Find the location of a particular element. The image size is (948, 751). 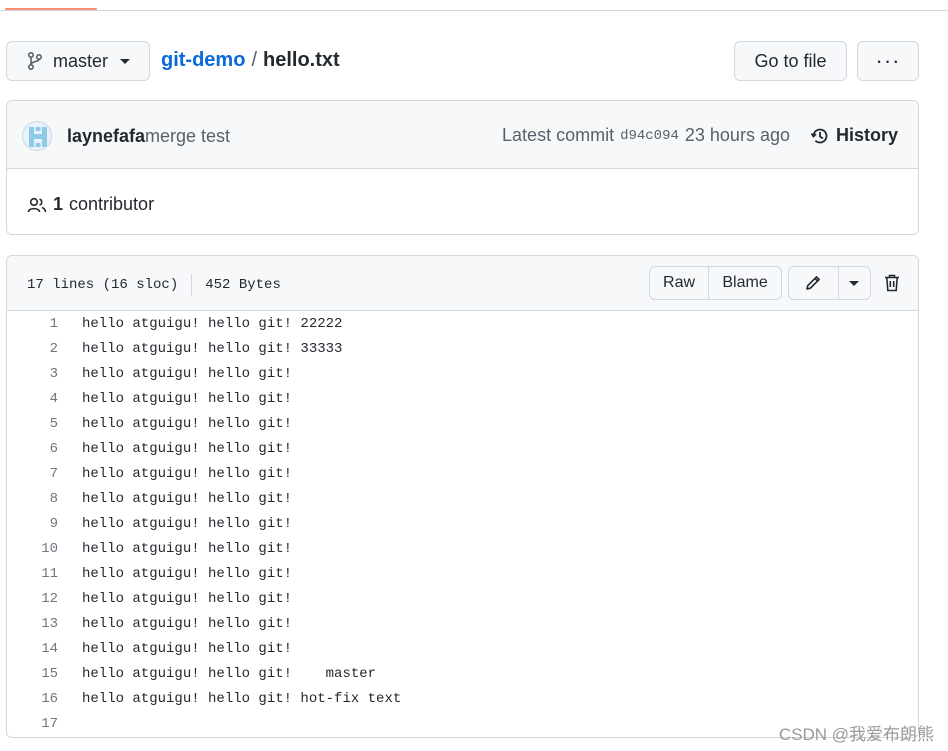

line-number: 8 is located at coordinates (32, 499).